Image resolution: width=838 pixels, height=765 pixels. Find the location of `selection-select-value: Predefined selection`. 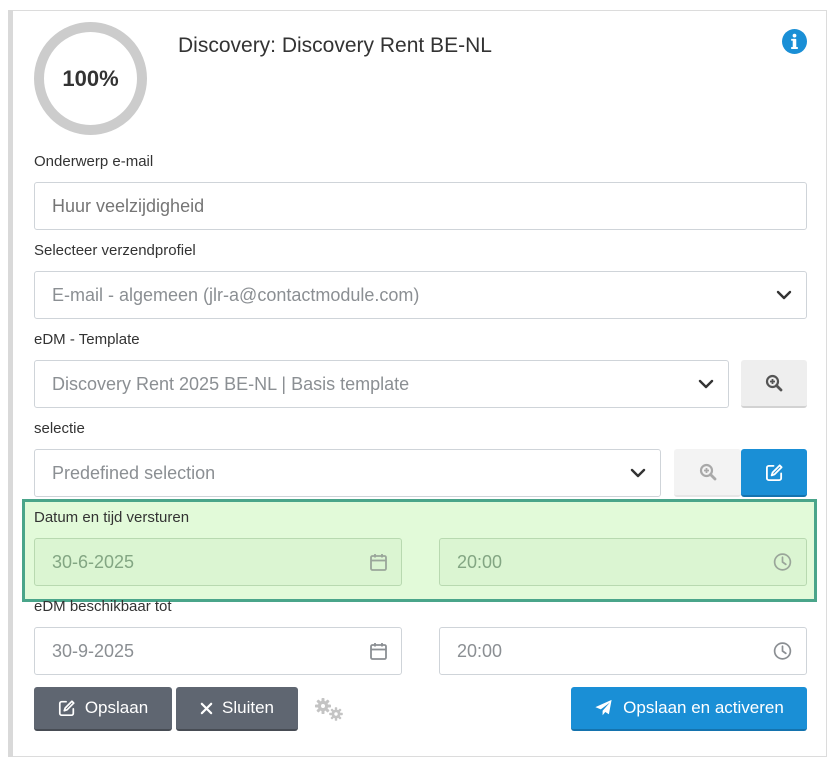

selection-select-value: Predefined selection is located at coordinates (134, 472).